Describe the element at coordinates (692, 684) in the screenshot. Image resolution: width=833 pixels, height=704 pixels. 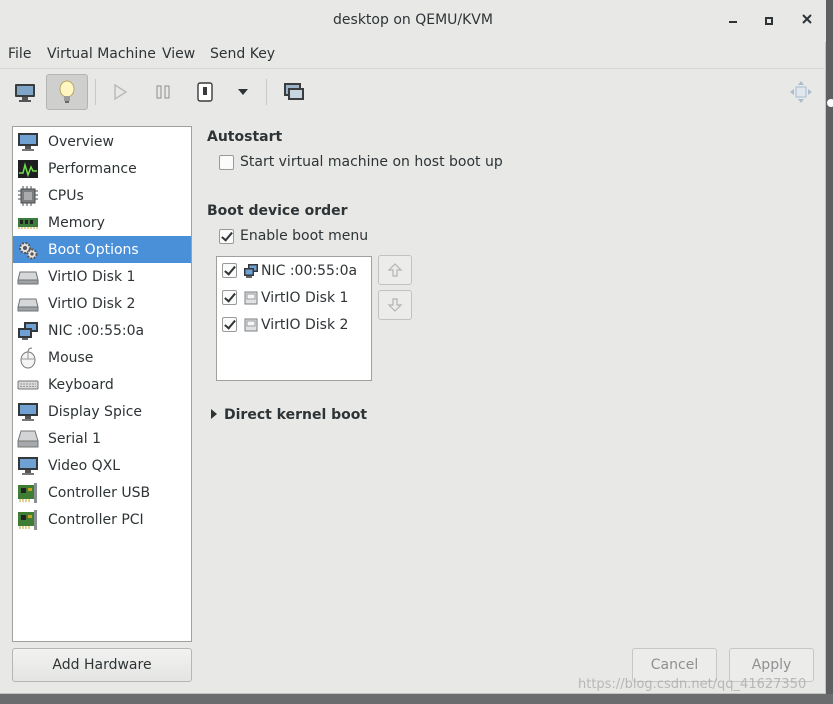
I see `watermark: https://blog.csdn.net/qq_41627350` at that location.